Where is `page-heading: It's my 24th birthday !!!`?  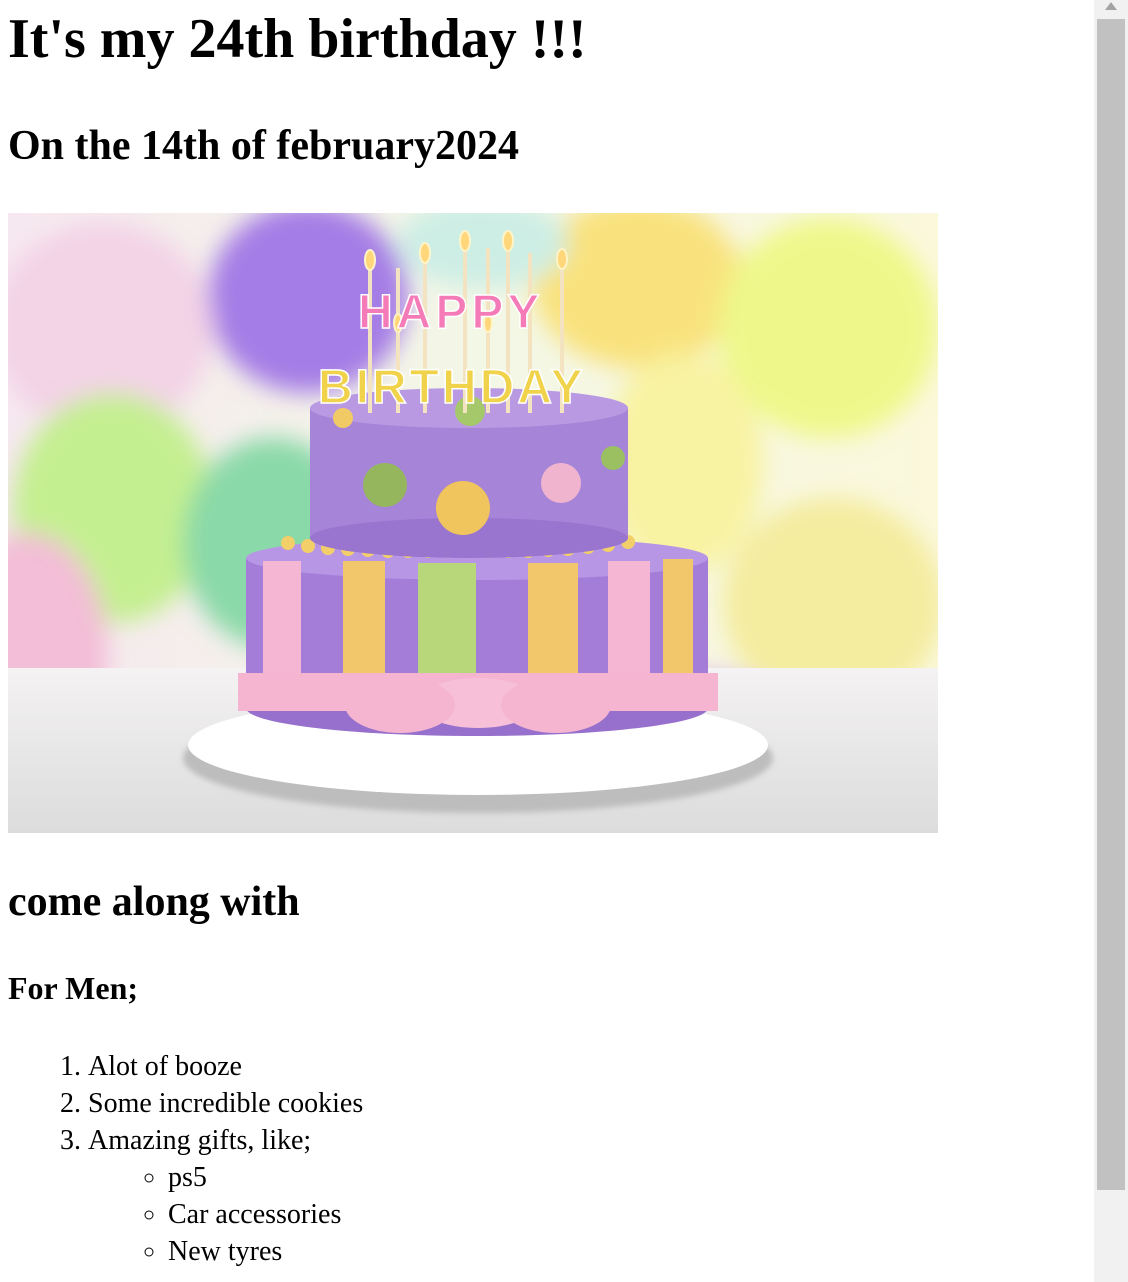 page-heading: It's my 24th birthday !!! is located at coordinates (297, 39).